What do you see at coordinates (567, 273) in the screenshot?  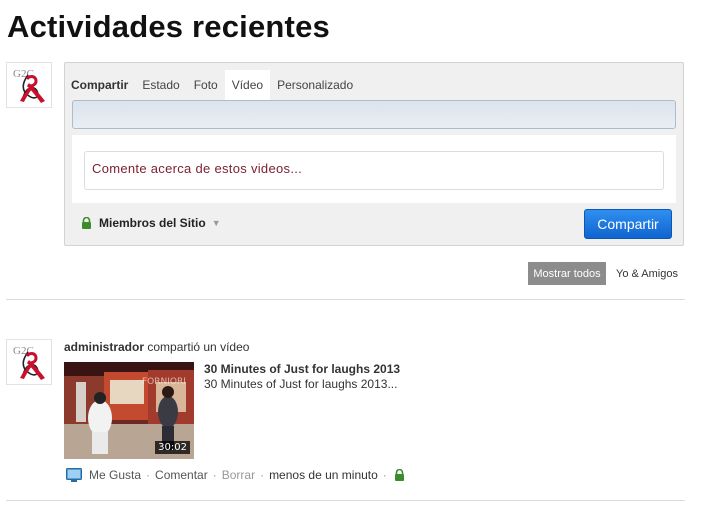 I see `filter-show-all: Mostrar todos` at bounding box center [567, 273].